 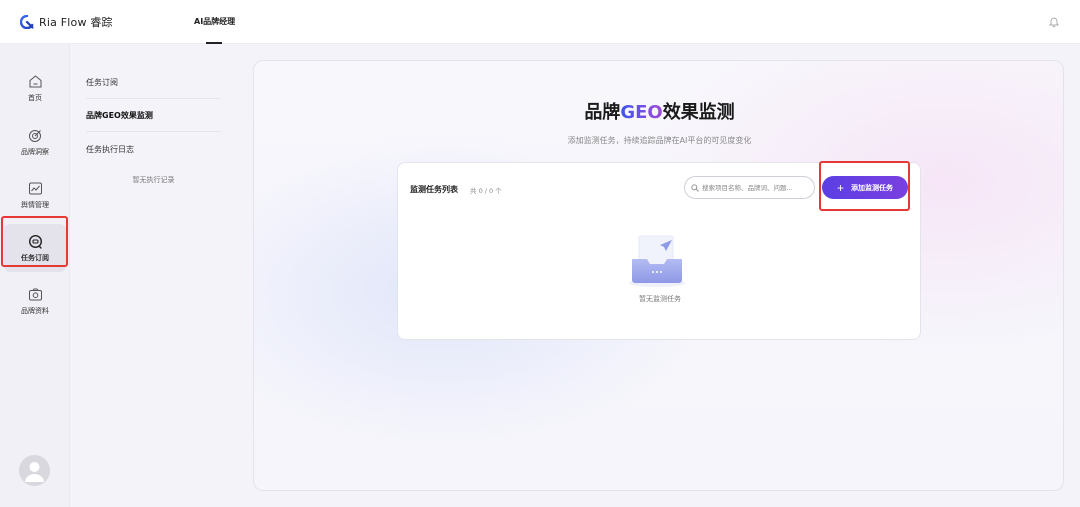 I want to click on avatar, so click(x=34, y=470).